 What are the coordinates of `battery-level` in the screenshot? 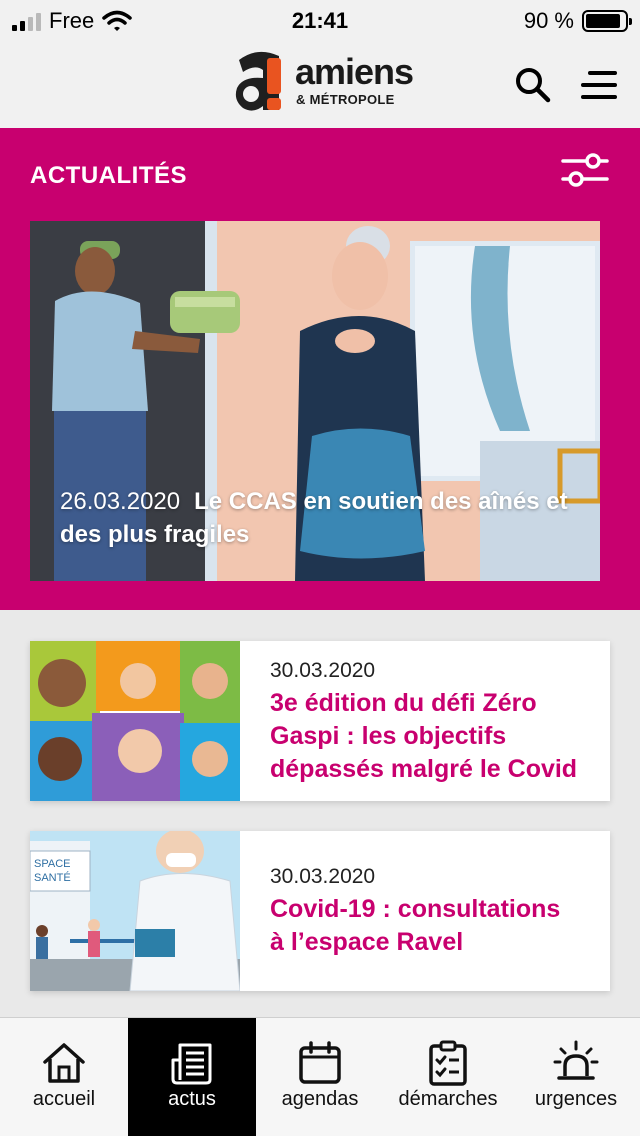 It's located at (603, 21).